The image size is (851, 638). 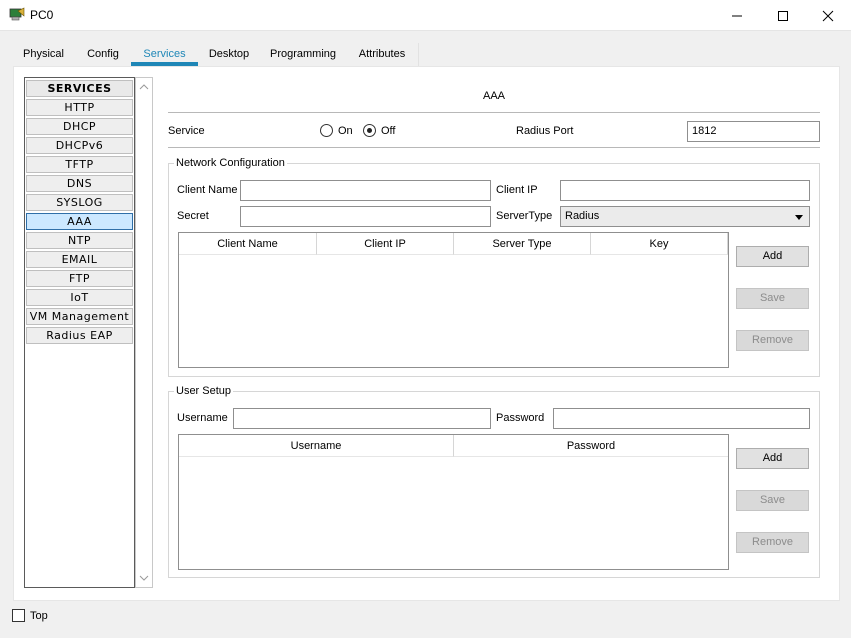 What do you see at coordinates (772, 340) in the screenshot?
I see `client-remove-button: Remove` at bounding box center [772, 340].